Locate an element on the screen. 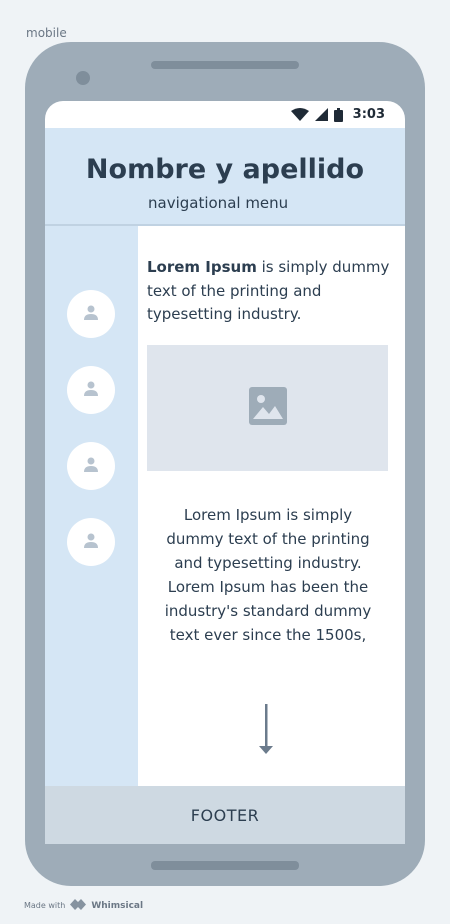  status-bar: 3:03 is located at coordinates (225, 114).